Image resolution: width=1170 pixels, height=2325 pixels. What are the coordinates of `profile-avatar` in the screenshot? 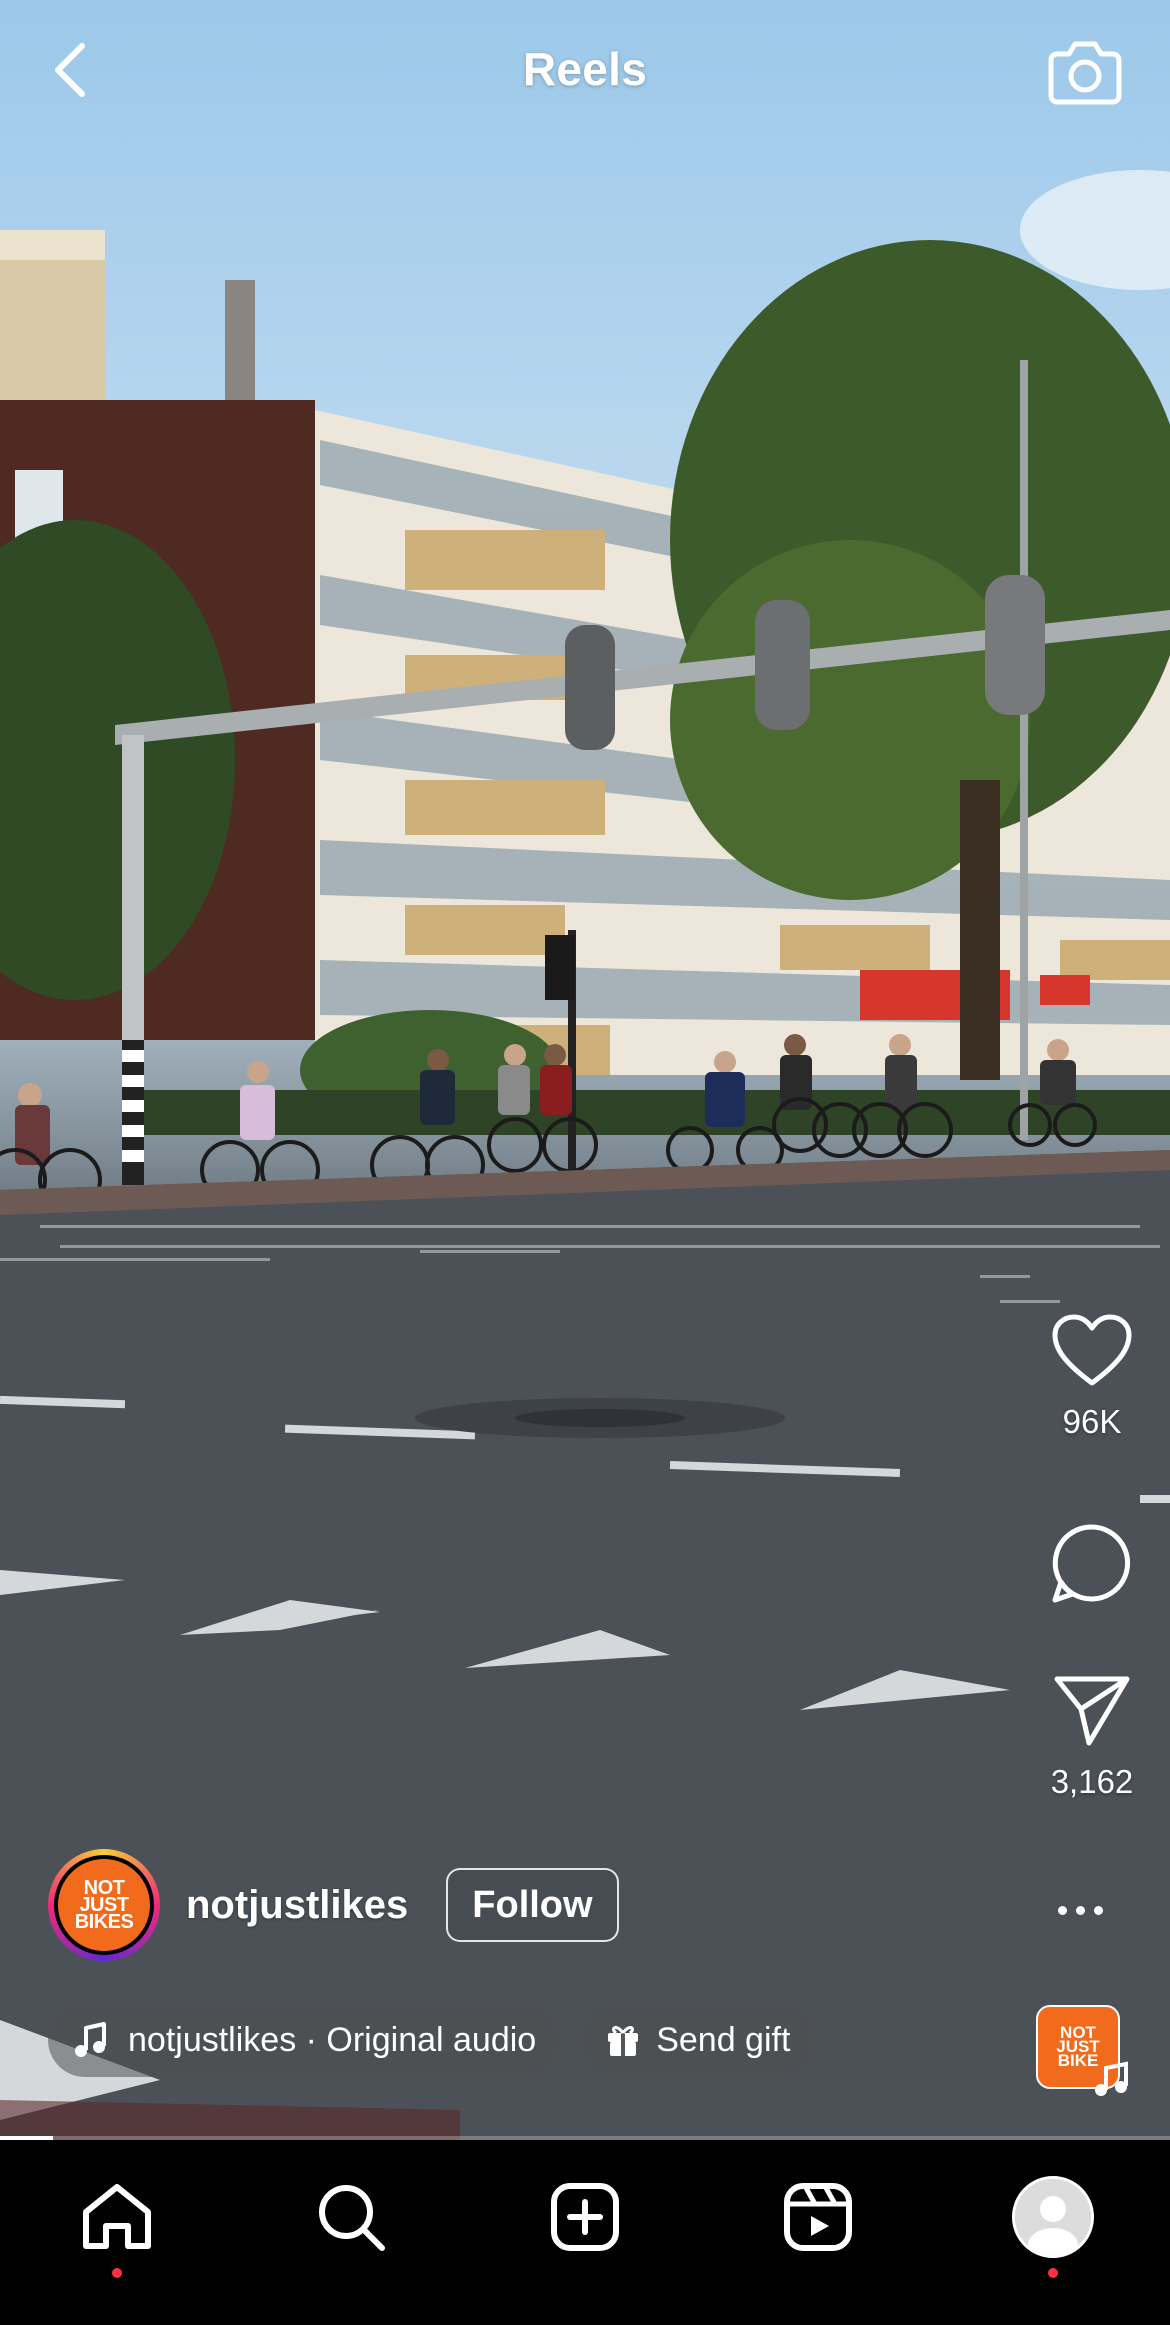 It's located at (1053, 2217).